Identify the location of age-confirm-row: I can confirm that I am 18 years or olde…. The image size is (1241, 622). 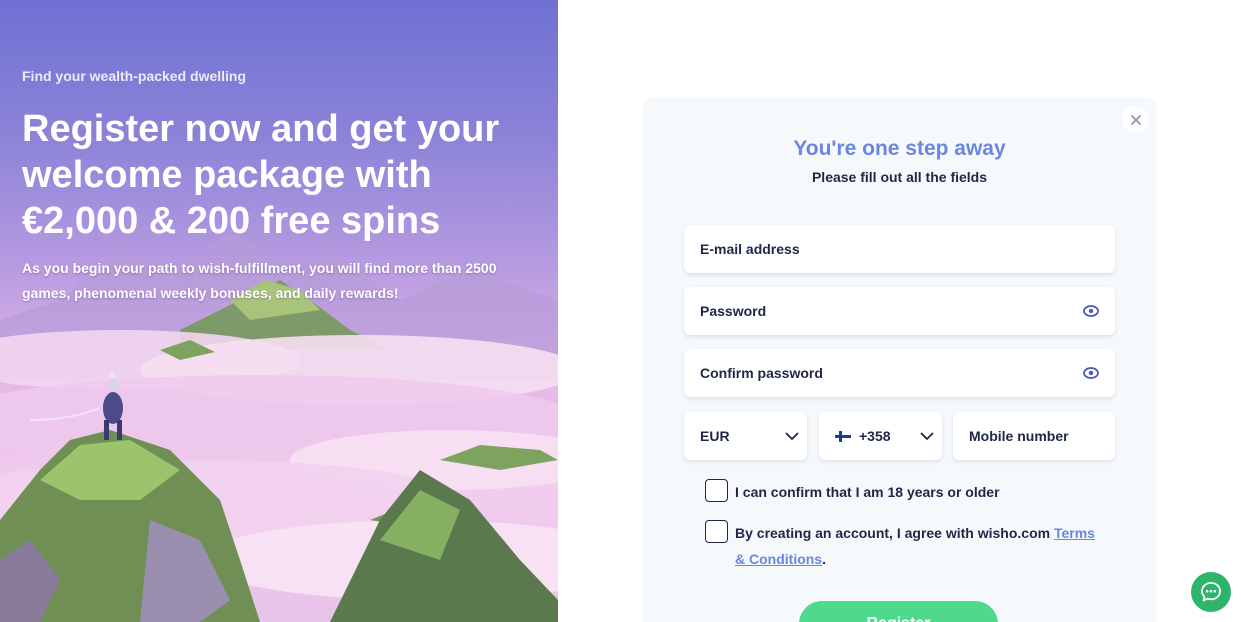
(852, 492).